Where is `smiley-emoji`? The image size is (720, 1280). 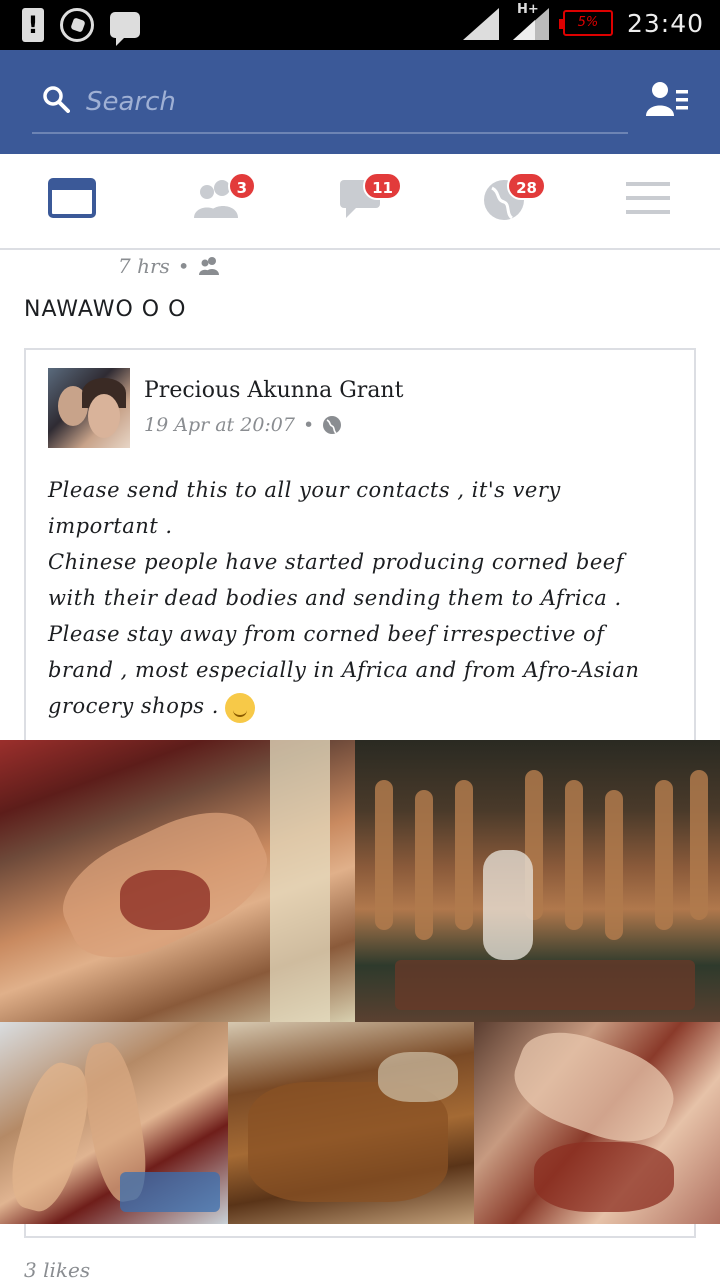
smiley-emoji is located at coordinates (239, 707).